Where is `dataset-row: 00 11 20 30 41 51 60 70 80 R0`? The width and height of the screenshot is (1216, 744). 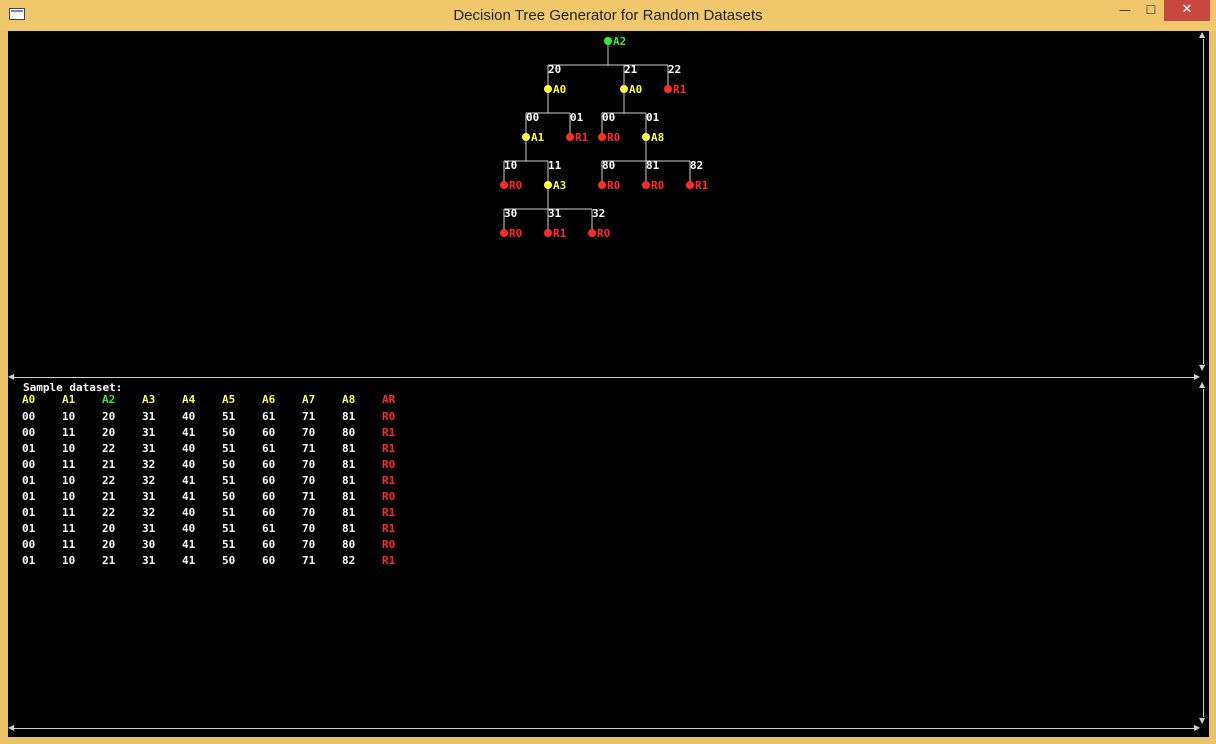 dataset-row: 00 11 20 30 41 51 60 70 80 R0 is located at coordinates (222, 544).